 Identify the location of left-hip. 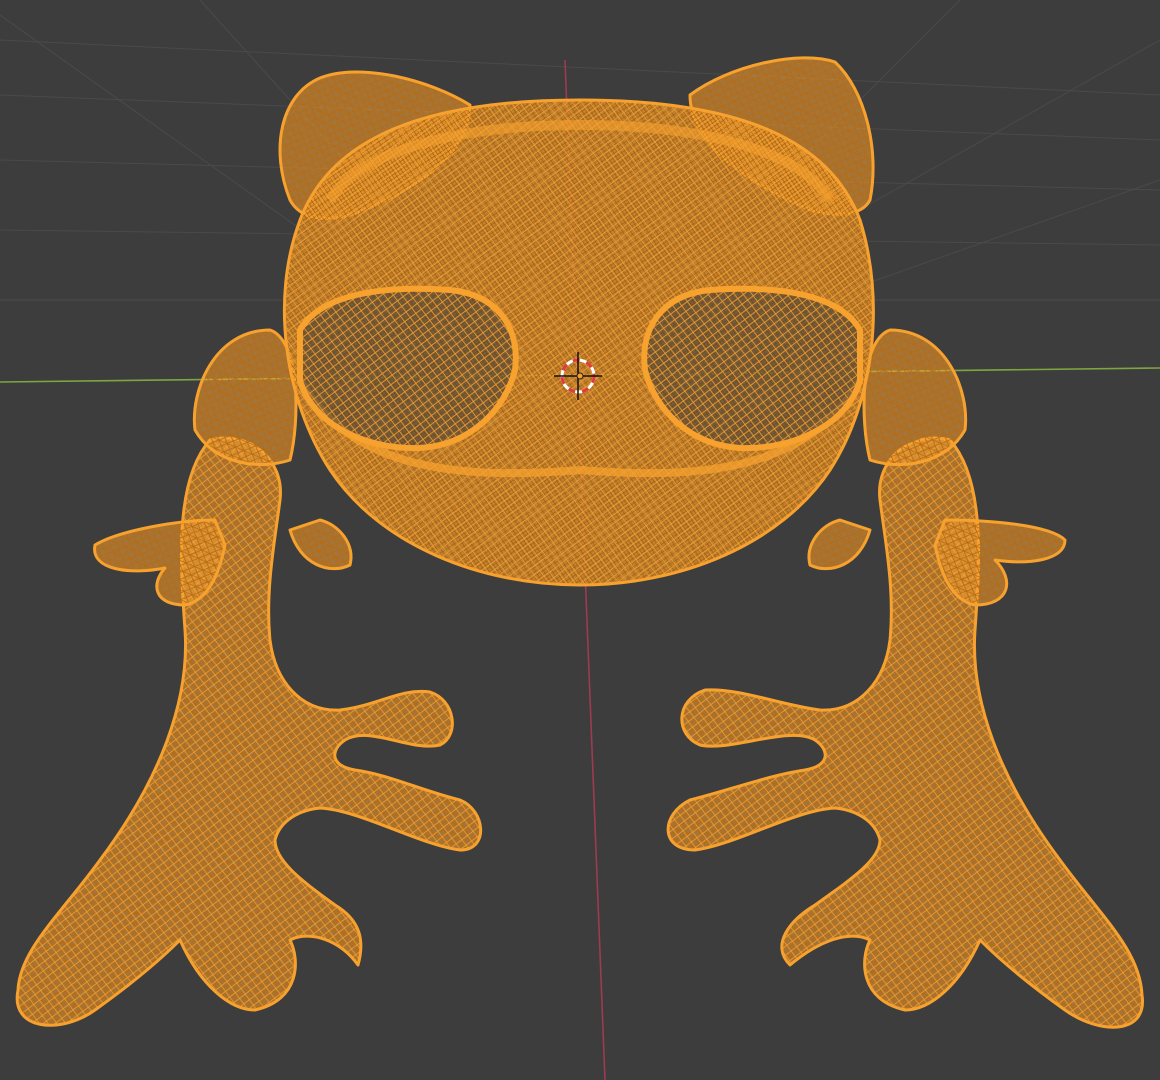
(245, 397).